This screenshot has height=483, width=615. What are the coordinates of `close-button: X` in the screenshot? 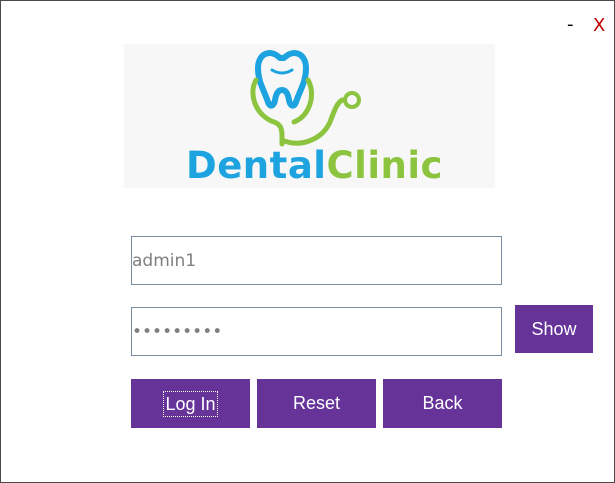 It's located at (600, 26).